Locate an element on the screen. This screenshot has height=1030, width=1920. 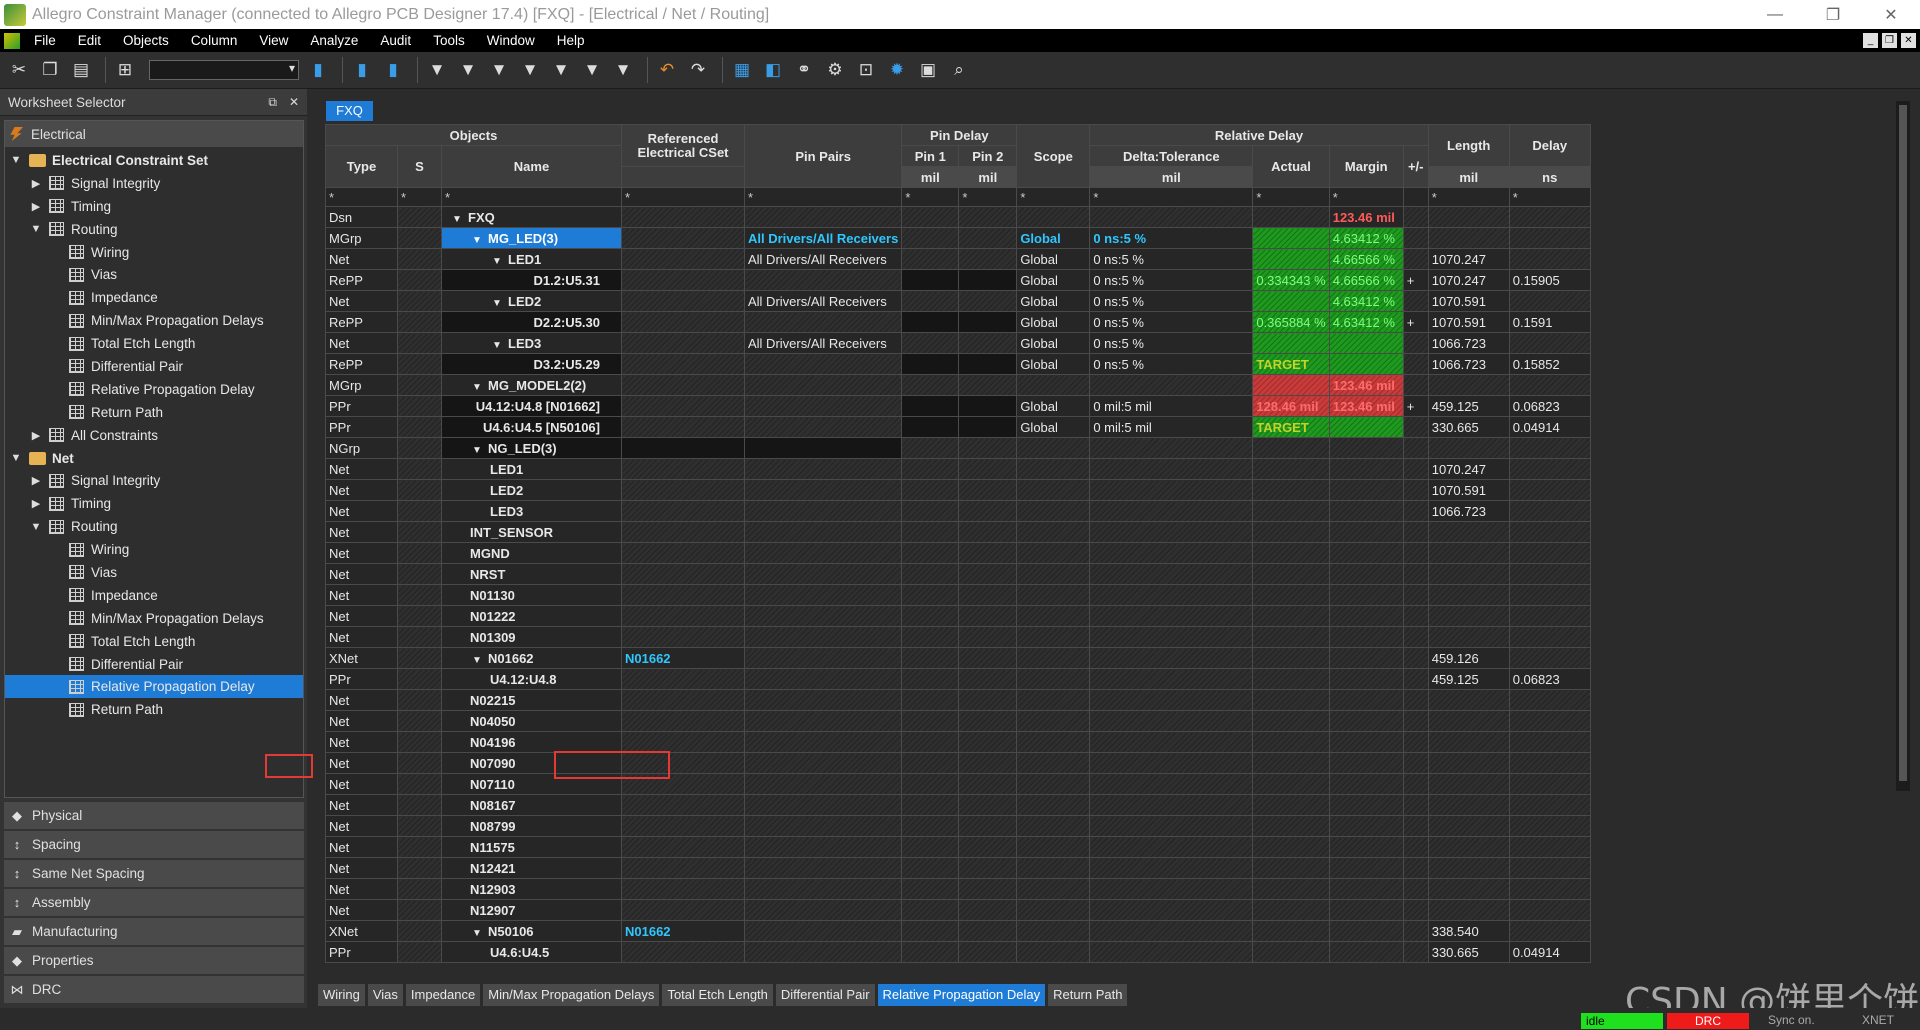
name-cell: NRST is located at coordinates (531, 574).